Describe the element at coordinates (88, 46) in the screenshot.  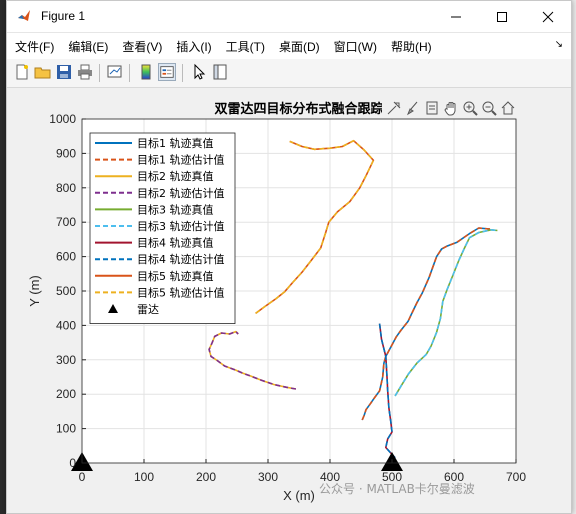
I see `menu-edit: 编辑(E)` at that location.